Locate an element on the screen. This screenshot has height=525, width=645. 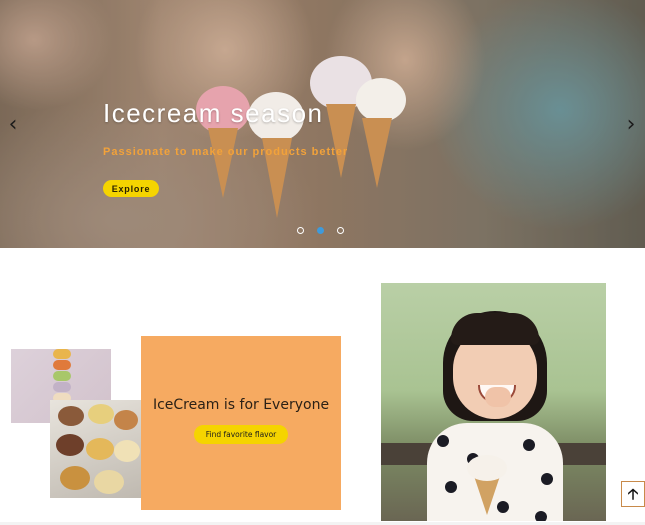
chevron-left-icon: ‹ is located at coordinates (13, 125).